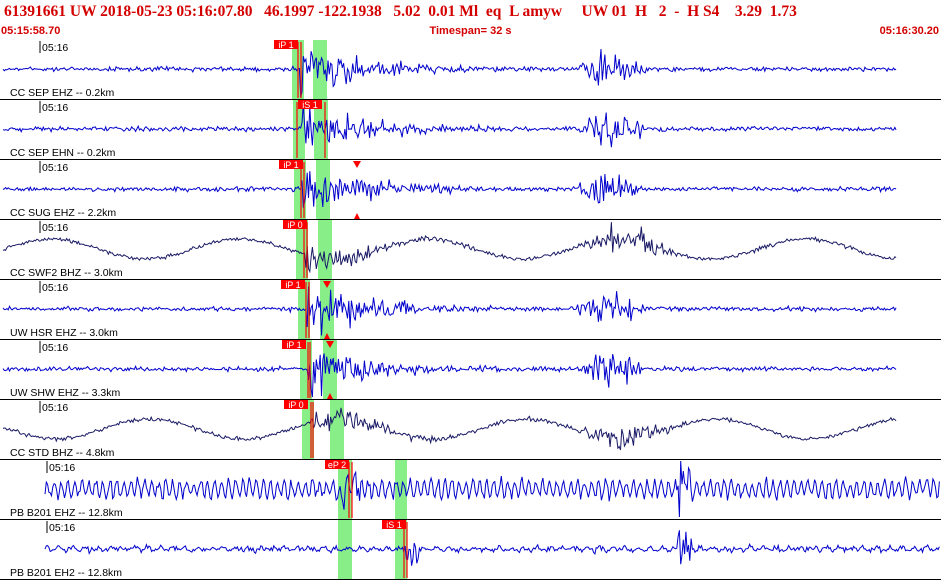  Describe the element at coordinates (337, 465) in the screenshot. I see `pick-flag-label: eP 2` at that location.